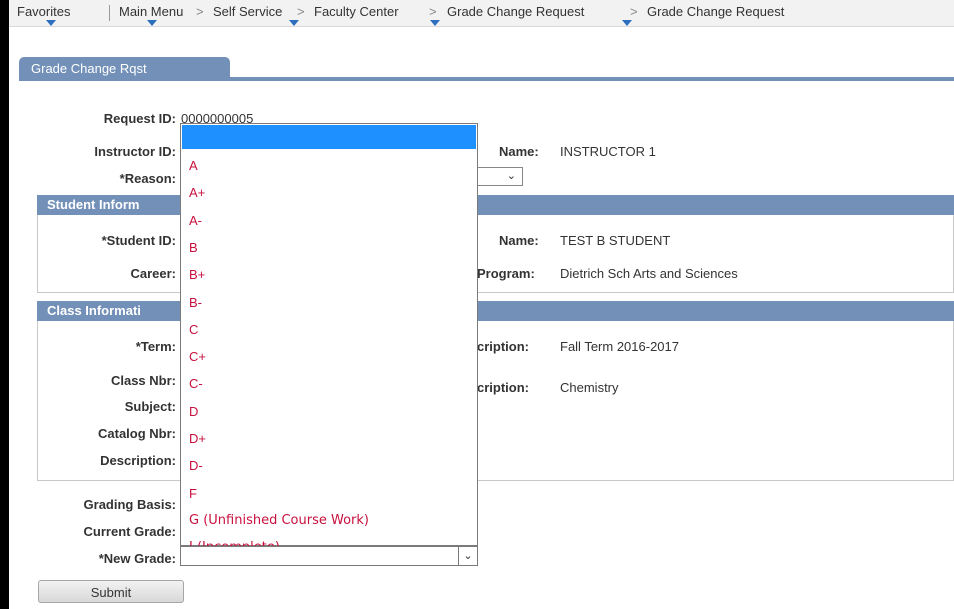 The height and width of the screenshot is (609, 954). What do you see at coordinates (627, 23) in the screenshot?
I see `grade-change-dropdown-icon` at bounding box center [627, 23].